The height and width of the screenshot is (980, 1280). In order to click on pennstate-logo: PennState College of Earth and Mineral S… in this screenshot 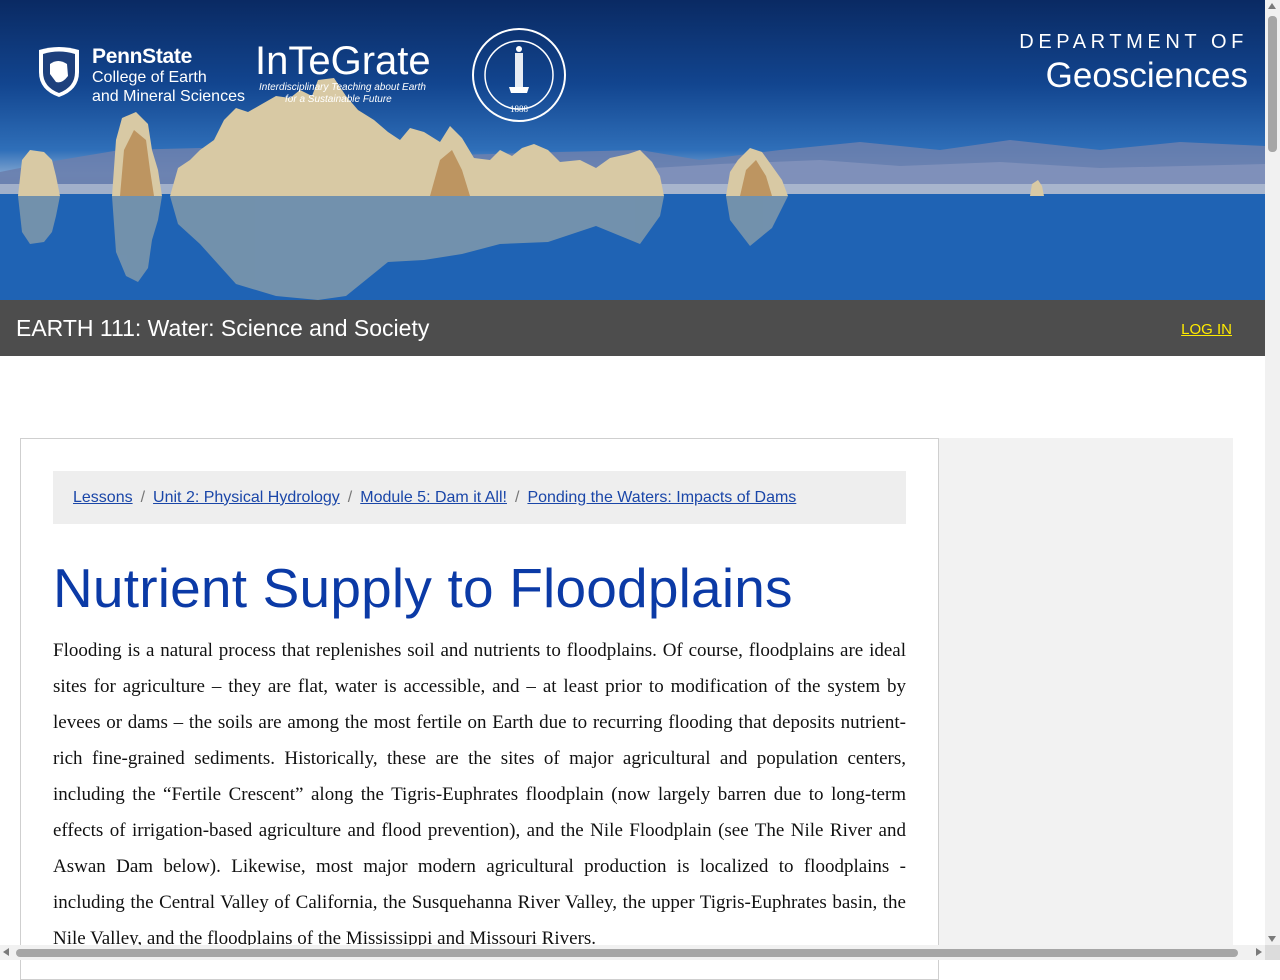, I will do `click(140, 75)`.